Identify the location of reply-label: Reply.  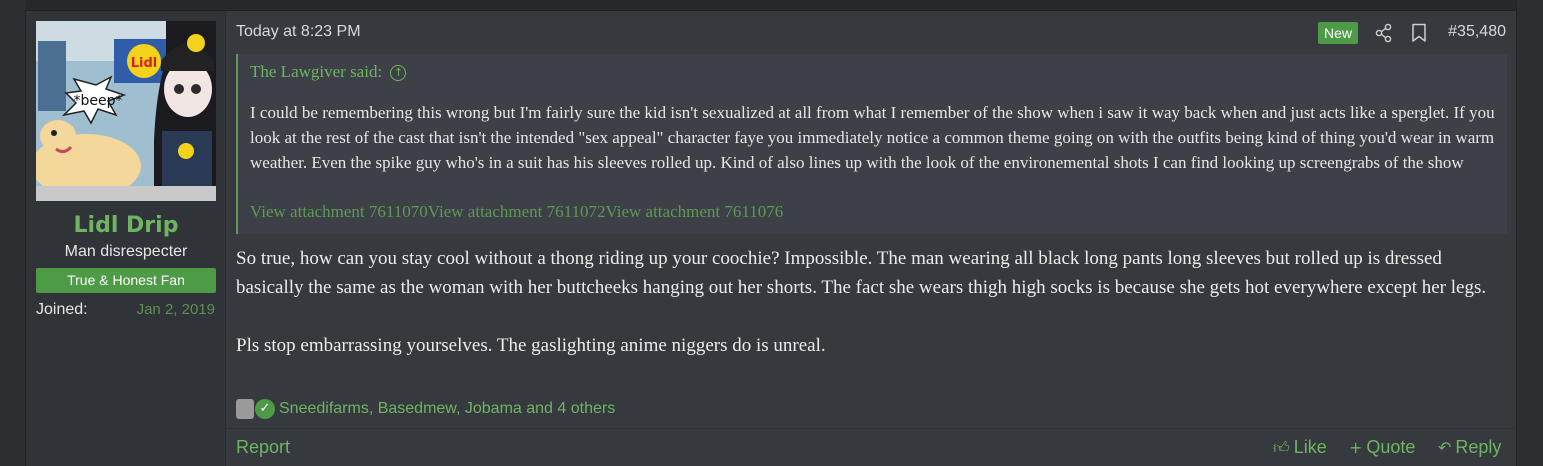
(1478, 447).